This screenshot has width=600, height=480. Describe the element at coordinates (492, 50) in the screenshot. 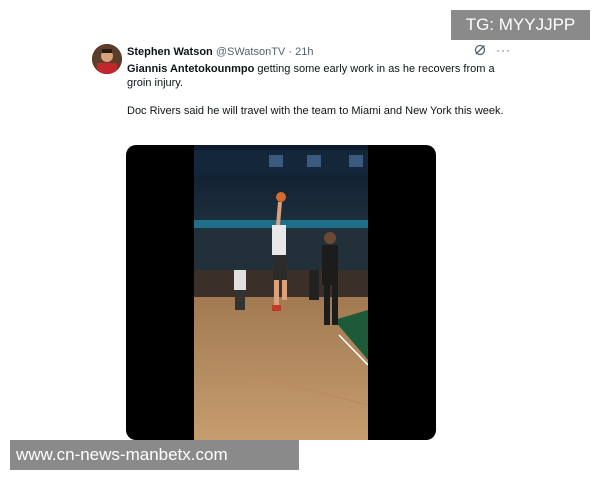

I see `tweet-actions: ···` at that location.